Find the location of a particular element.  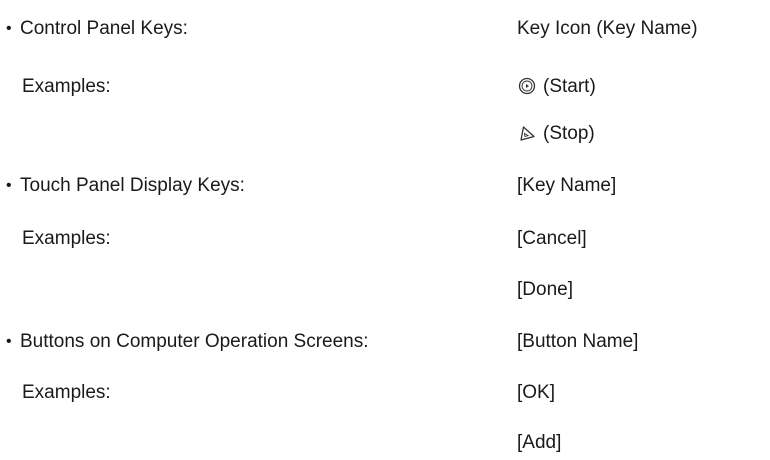

example-add: [Add] is located at coordinates (539, 442).